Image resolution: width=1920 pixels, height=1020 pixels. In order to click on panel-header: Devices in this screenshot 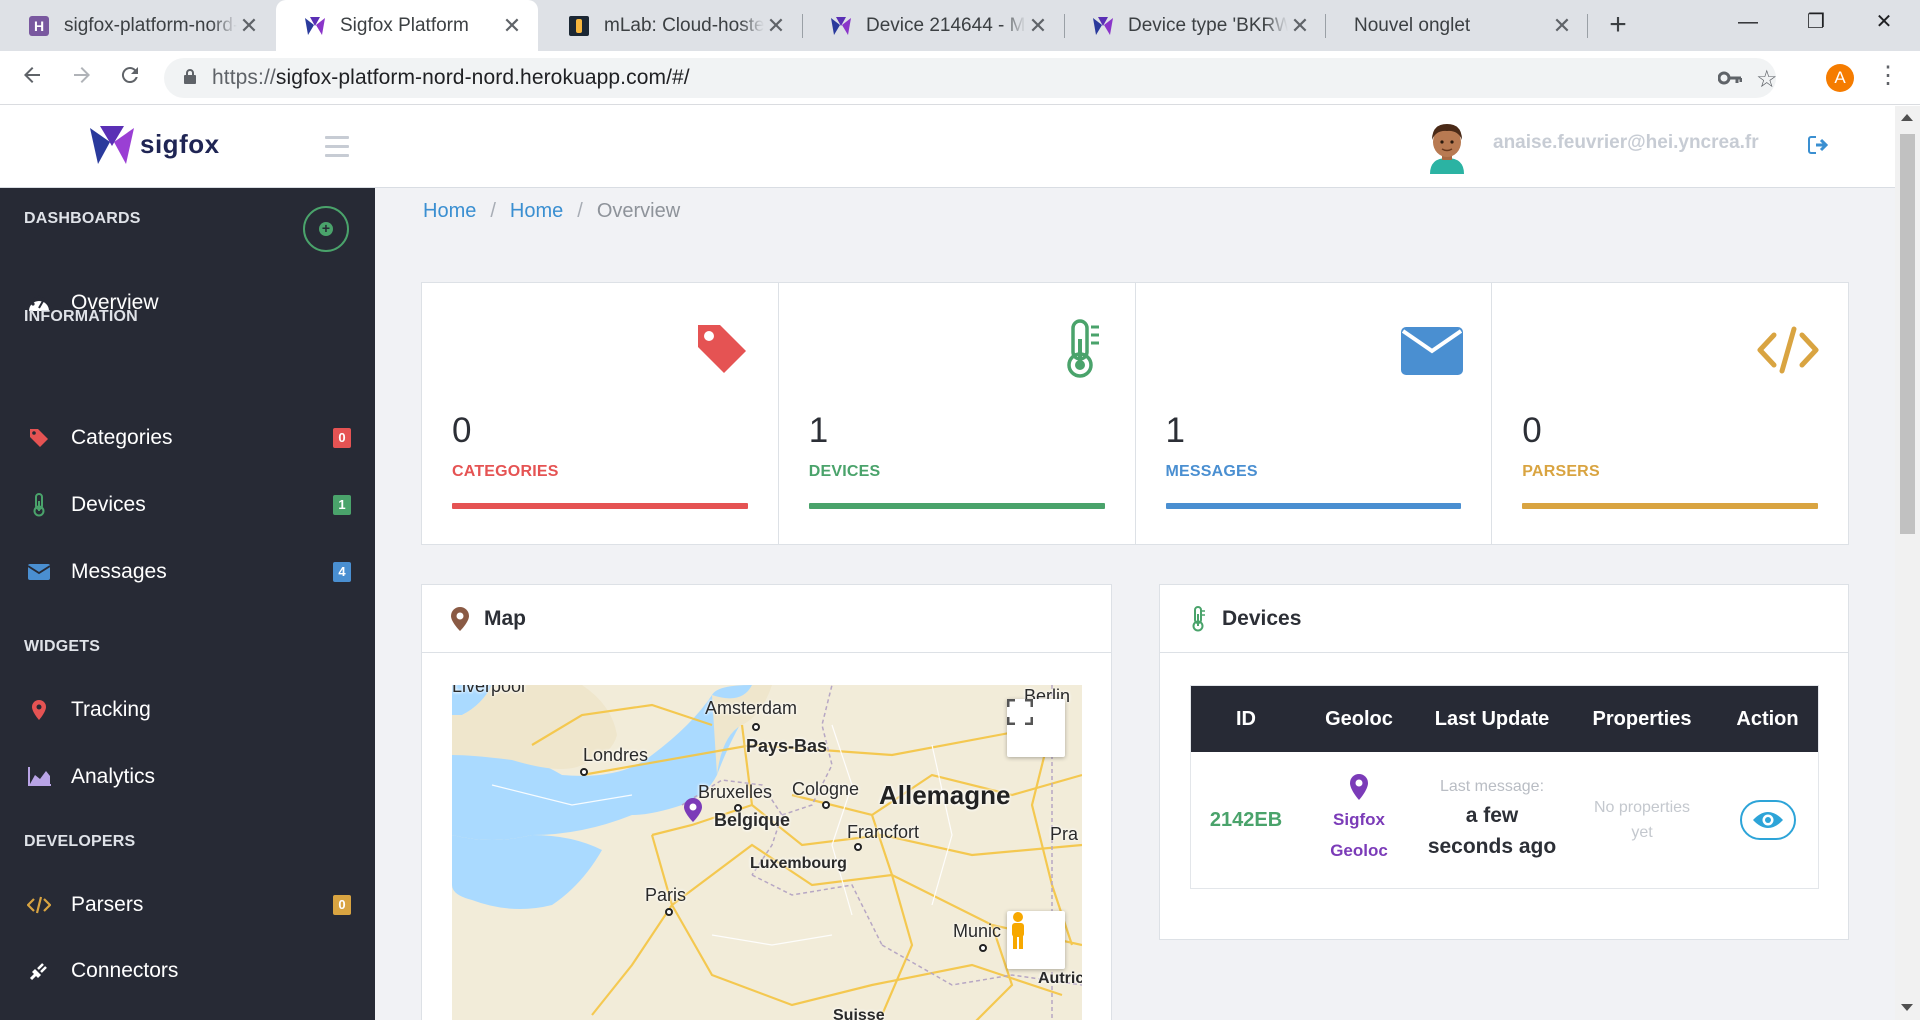, I will do `click(1504, 619)`.